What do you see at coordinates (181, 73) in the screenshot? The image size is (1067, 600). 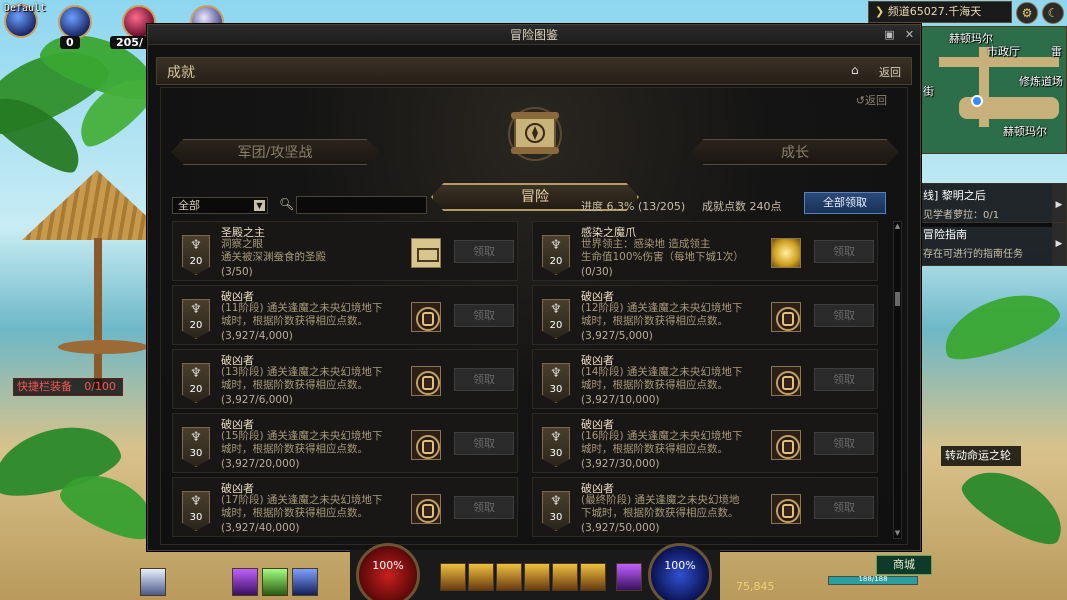 I see `section-title: 成就` at bounding box center [181, 73].